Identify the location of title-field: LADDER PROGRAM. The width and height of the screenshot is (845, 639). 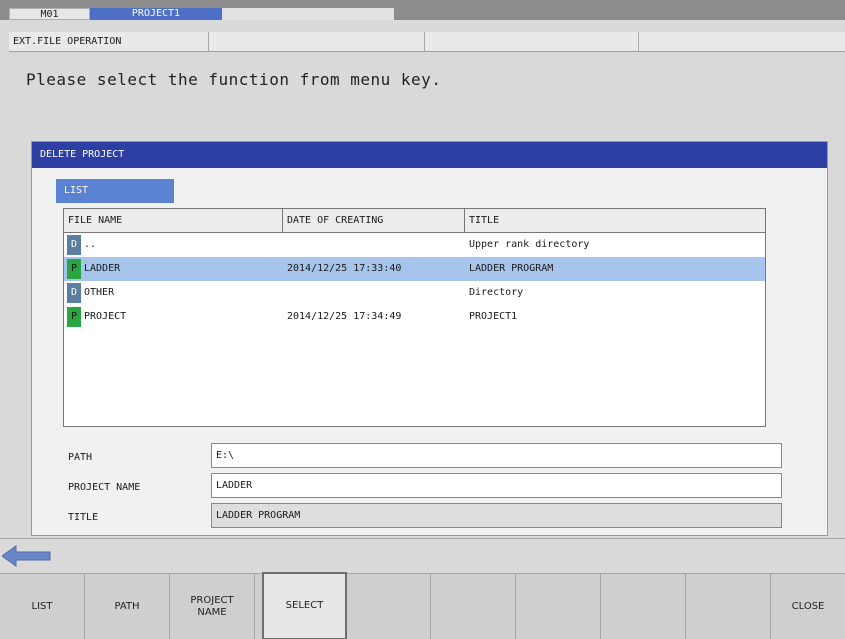
(496, 515).